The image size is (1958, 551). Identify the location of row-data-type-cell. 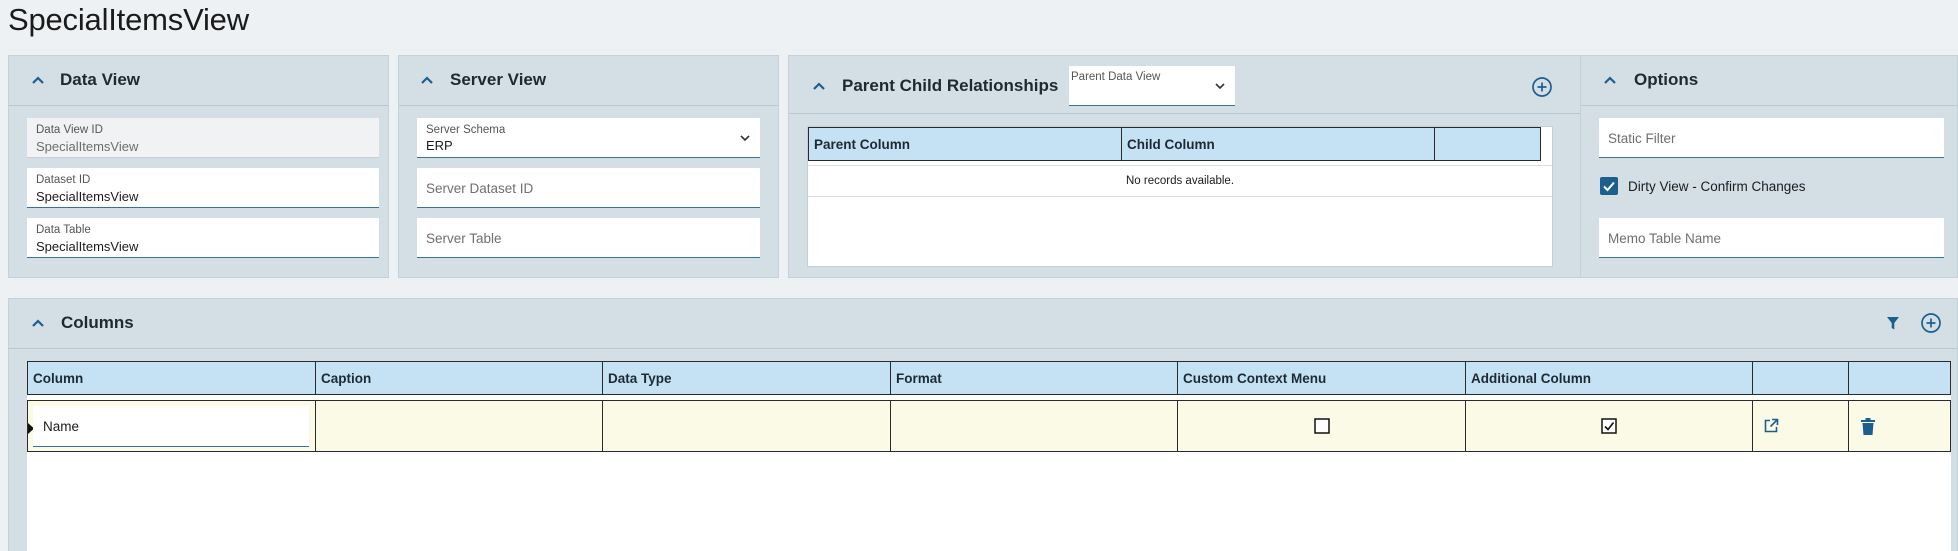
(747, 426).